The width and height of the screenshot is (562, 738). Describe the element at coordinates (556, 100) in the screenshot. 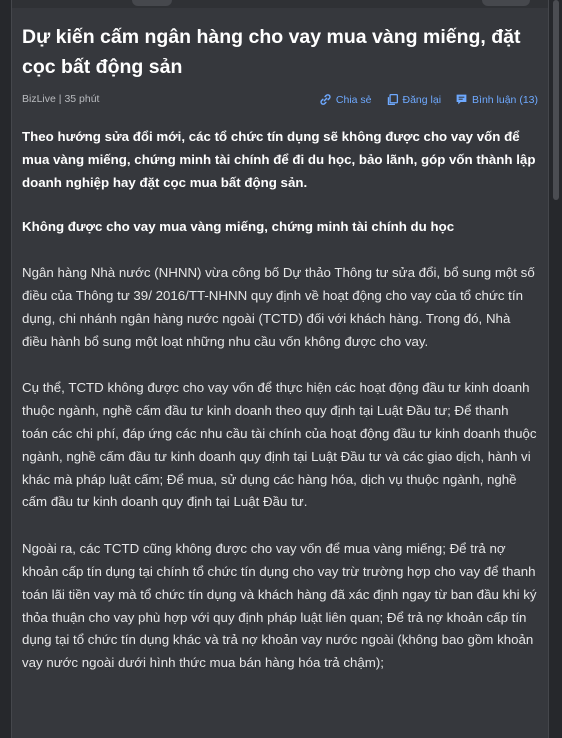

I see `scrollbar-thumb` at that location.